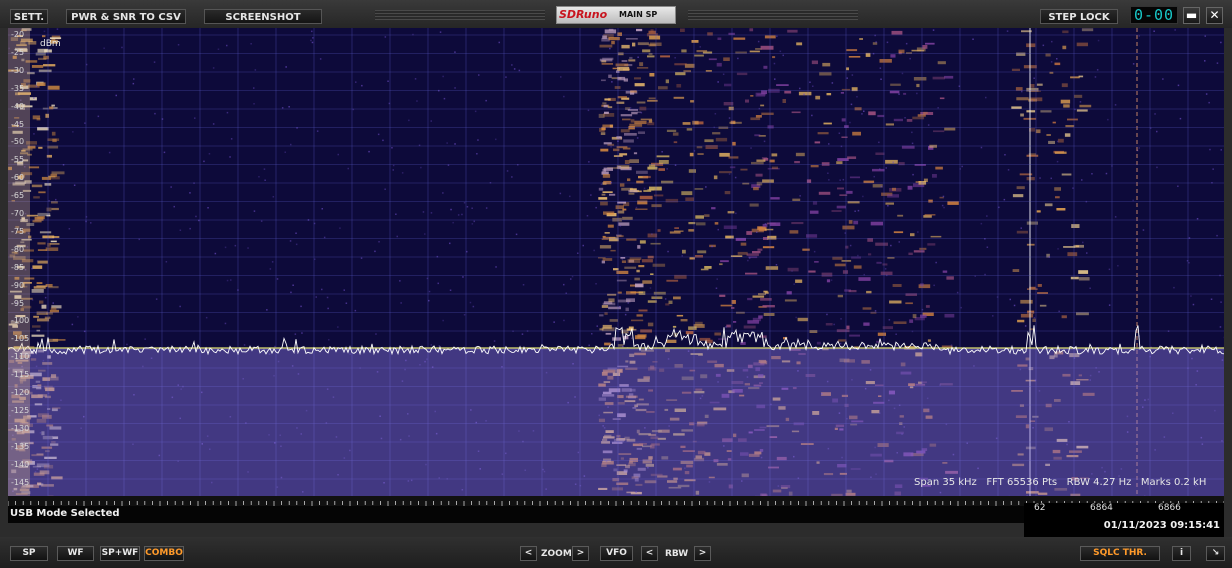 The height and width of the screenshot is (568, 1232). What do you see at coordinates (20, 392) in the screenshot?
I see `y-tick-label: -120` at bounding box center [20, 392].